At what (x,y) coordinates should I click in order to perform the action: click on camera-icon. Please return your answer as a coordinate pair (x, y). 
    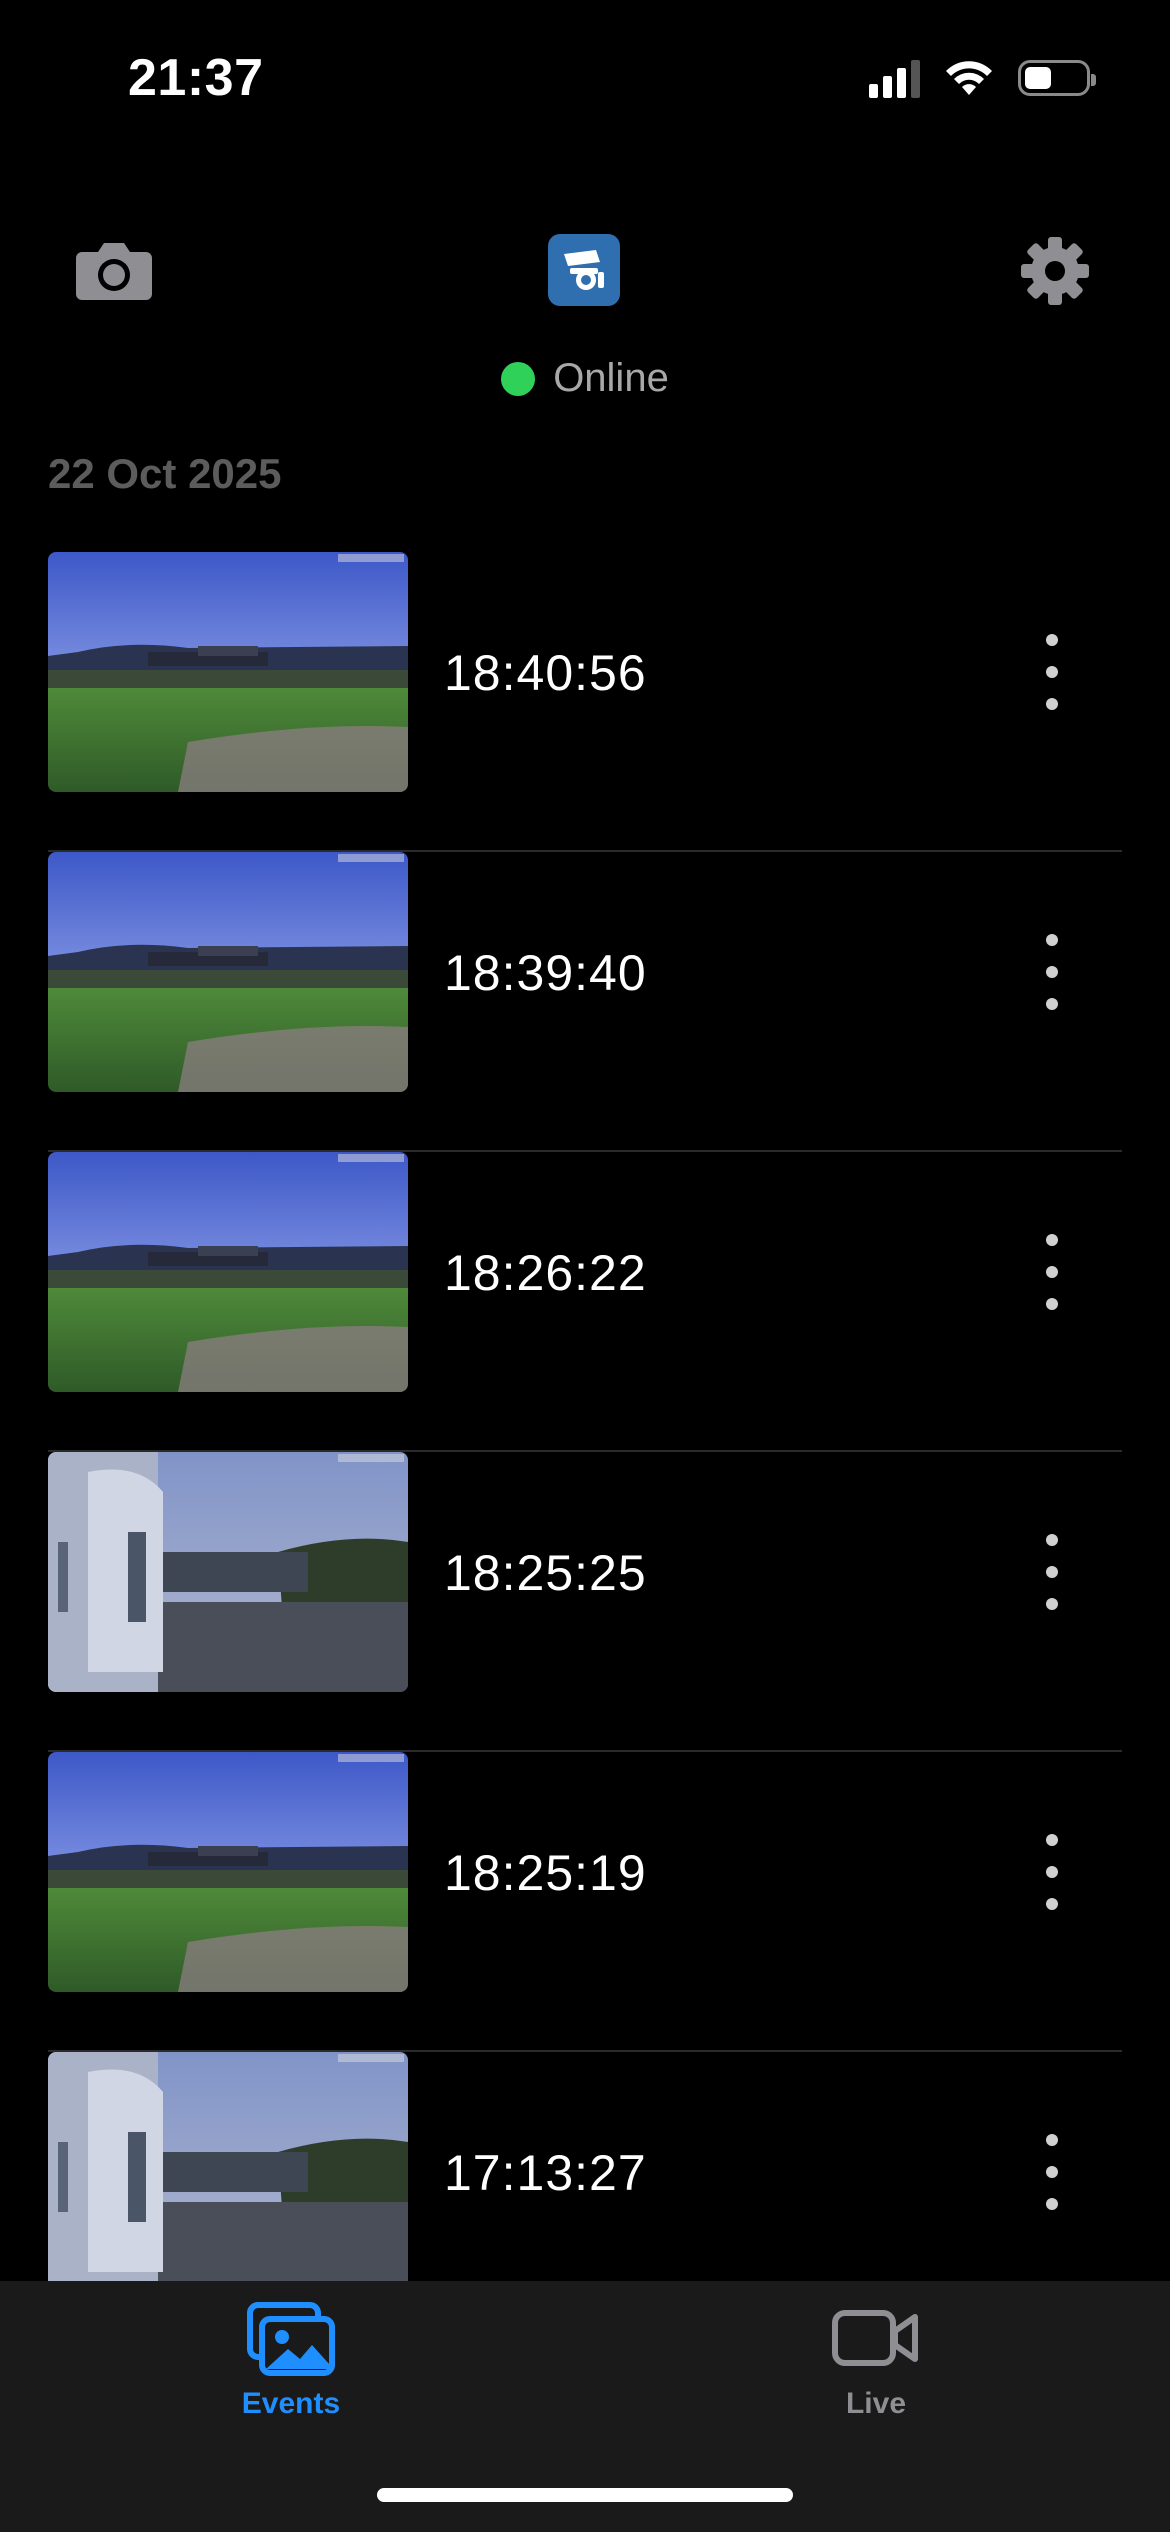
    Looking at the image, I should click on (114, 271).